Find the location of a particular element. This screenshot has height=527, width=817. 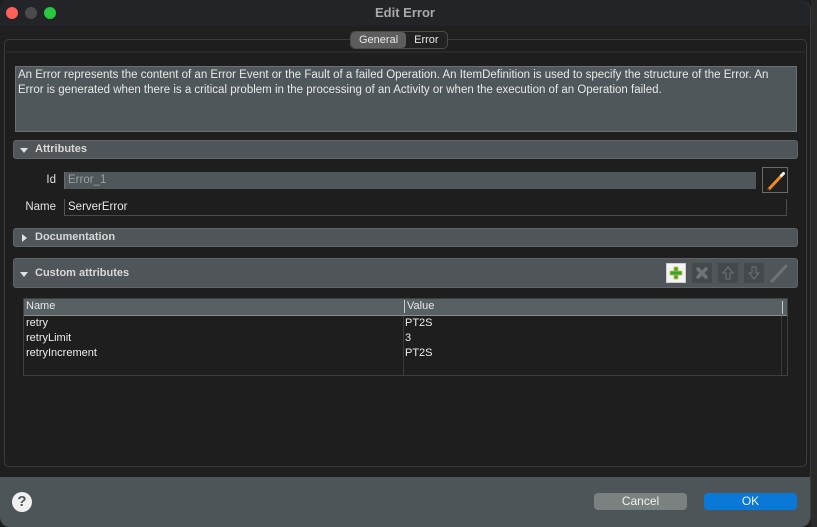

column-header-name: Name is located at coordinates (40, 306).